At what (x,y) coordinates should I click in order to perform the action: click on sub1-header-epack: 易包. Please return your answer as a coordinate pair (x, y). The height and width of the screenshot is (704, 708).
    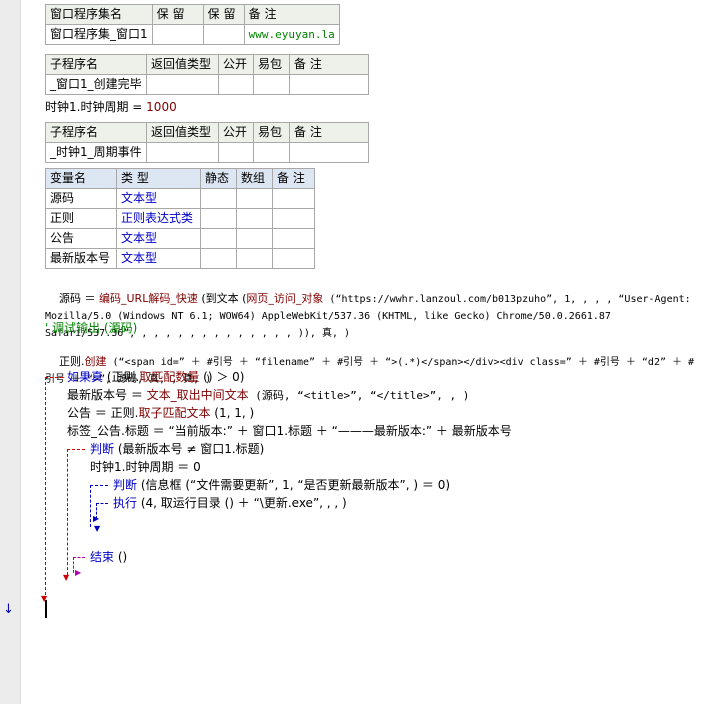
    Looking at the image, I should click on (271, 64).